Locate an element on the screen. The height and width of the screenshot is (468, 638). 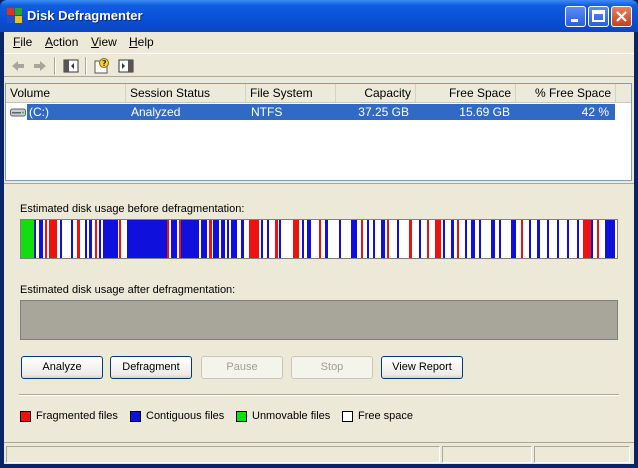
after-usage-bar is located at coordinates (319, 320).